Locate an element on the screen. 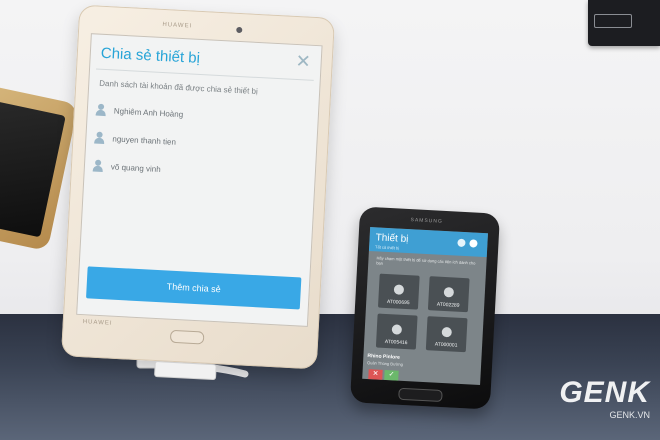 This screenshot has height=440, width=660. rhino-subtitle: Quản Thùng Đường is located at coordinates (385, 363).